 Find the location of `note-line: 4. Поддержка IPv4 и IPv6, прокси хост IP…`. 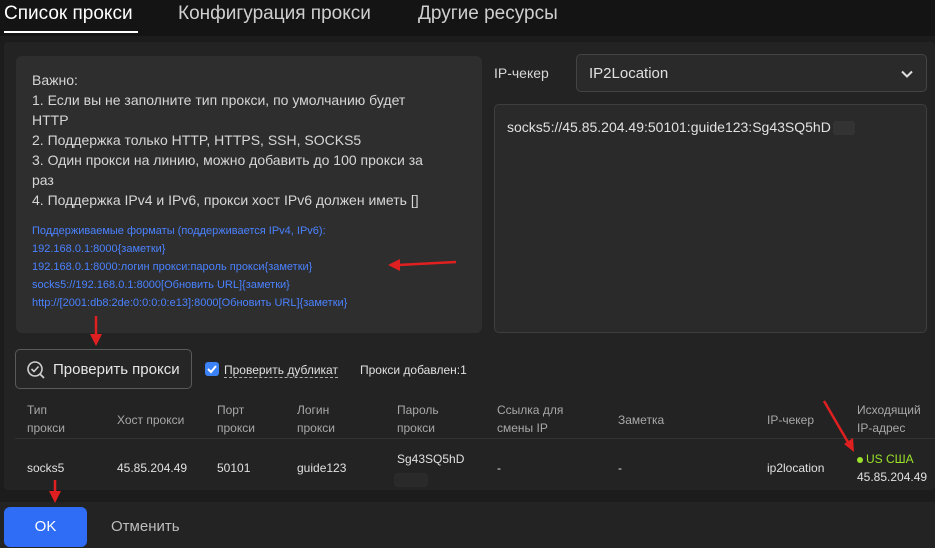

note-line: 4. Поддержка IPv4 и IPv6, прокси хост IP… is located at coordinates (225, 200).